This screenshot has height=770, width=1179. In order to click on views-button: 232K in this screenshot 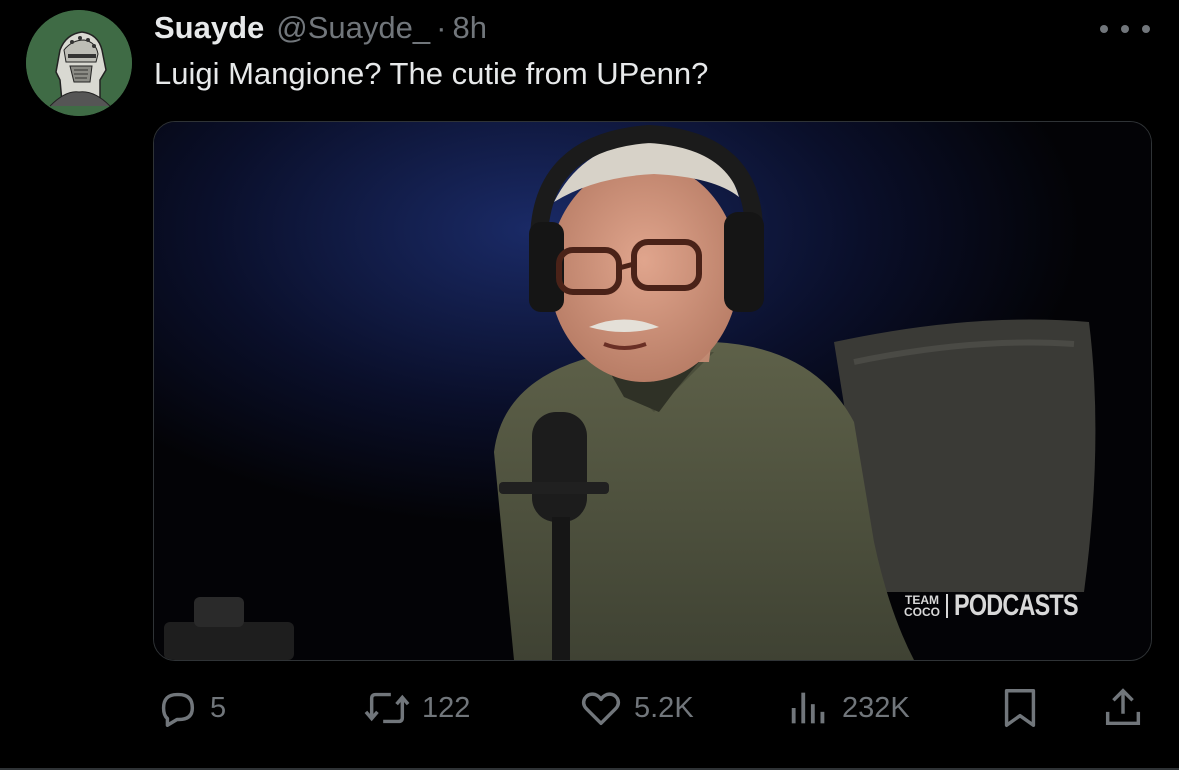, I will do `click(848, 708)`.